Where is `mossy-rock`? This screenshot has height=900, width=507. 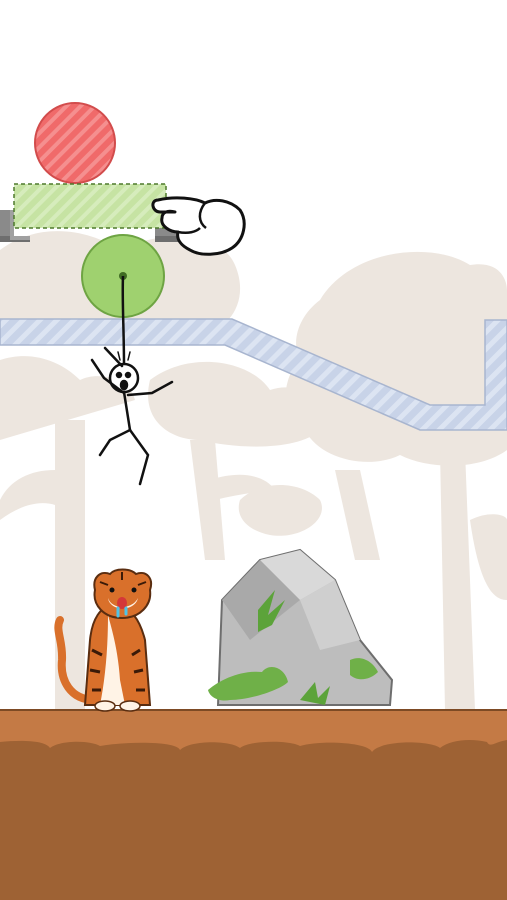 mossy-rock is located at coordinates (301, 627).